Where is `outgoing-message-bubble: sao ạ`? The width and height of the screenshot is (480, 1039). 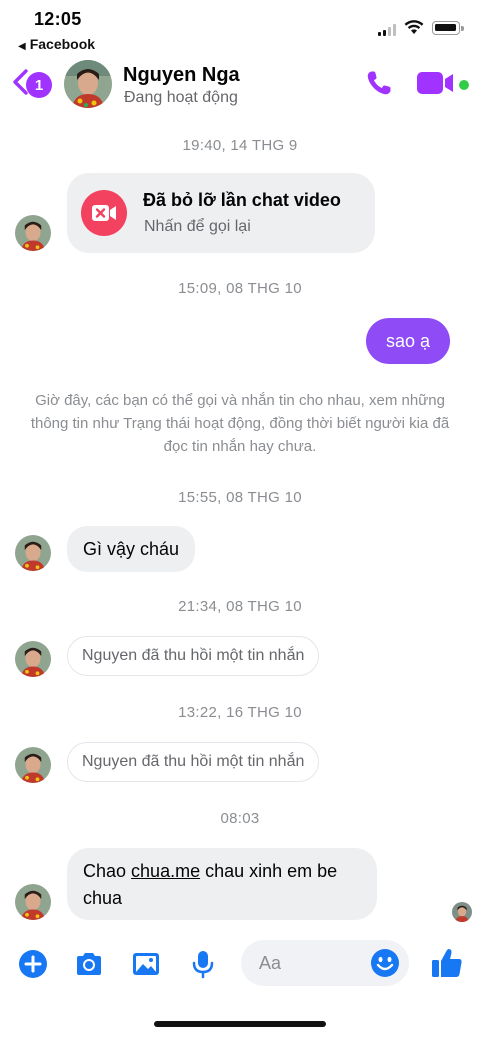
outgoing-message-bubble: sao ạ is located at coordinates (408, 341).